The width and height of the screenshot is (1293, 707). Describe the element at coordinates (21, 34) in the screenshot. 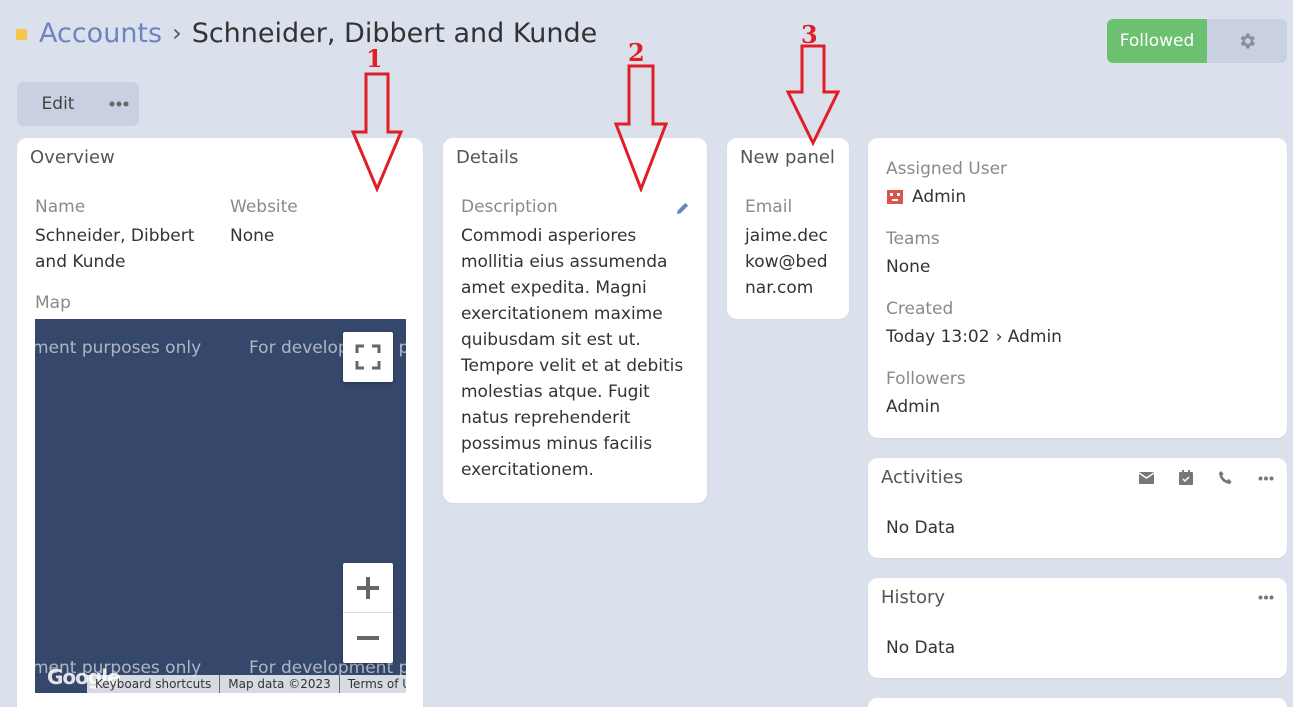

I see `scope-color-square` at that location.